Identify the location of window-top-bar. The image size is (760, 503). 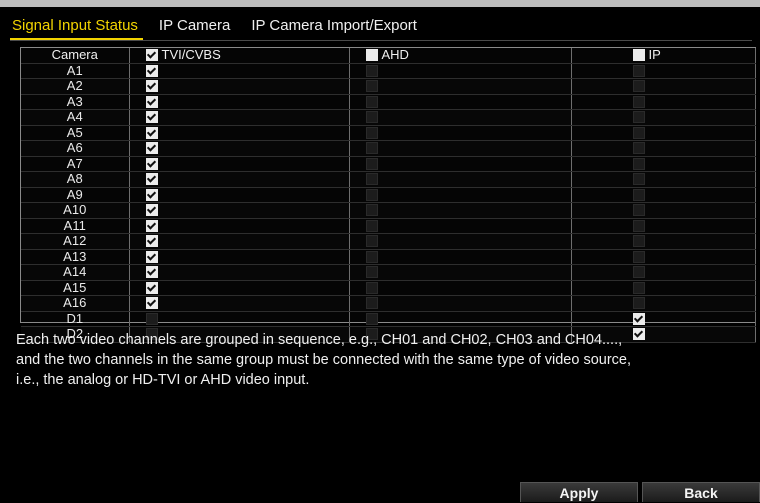
(380, 3).